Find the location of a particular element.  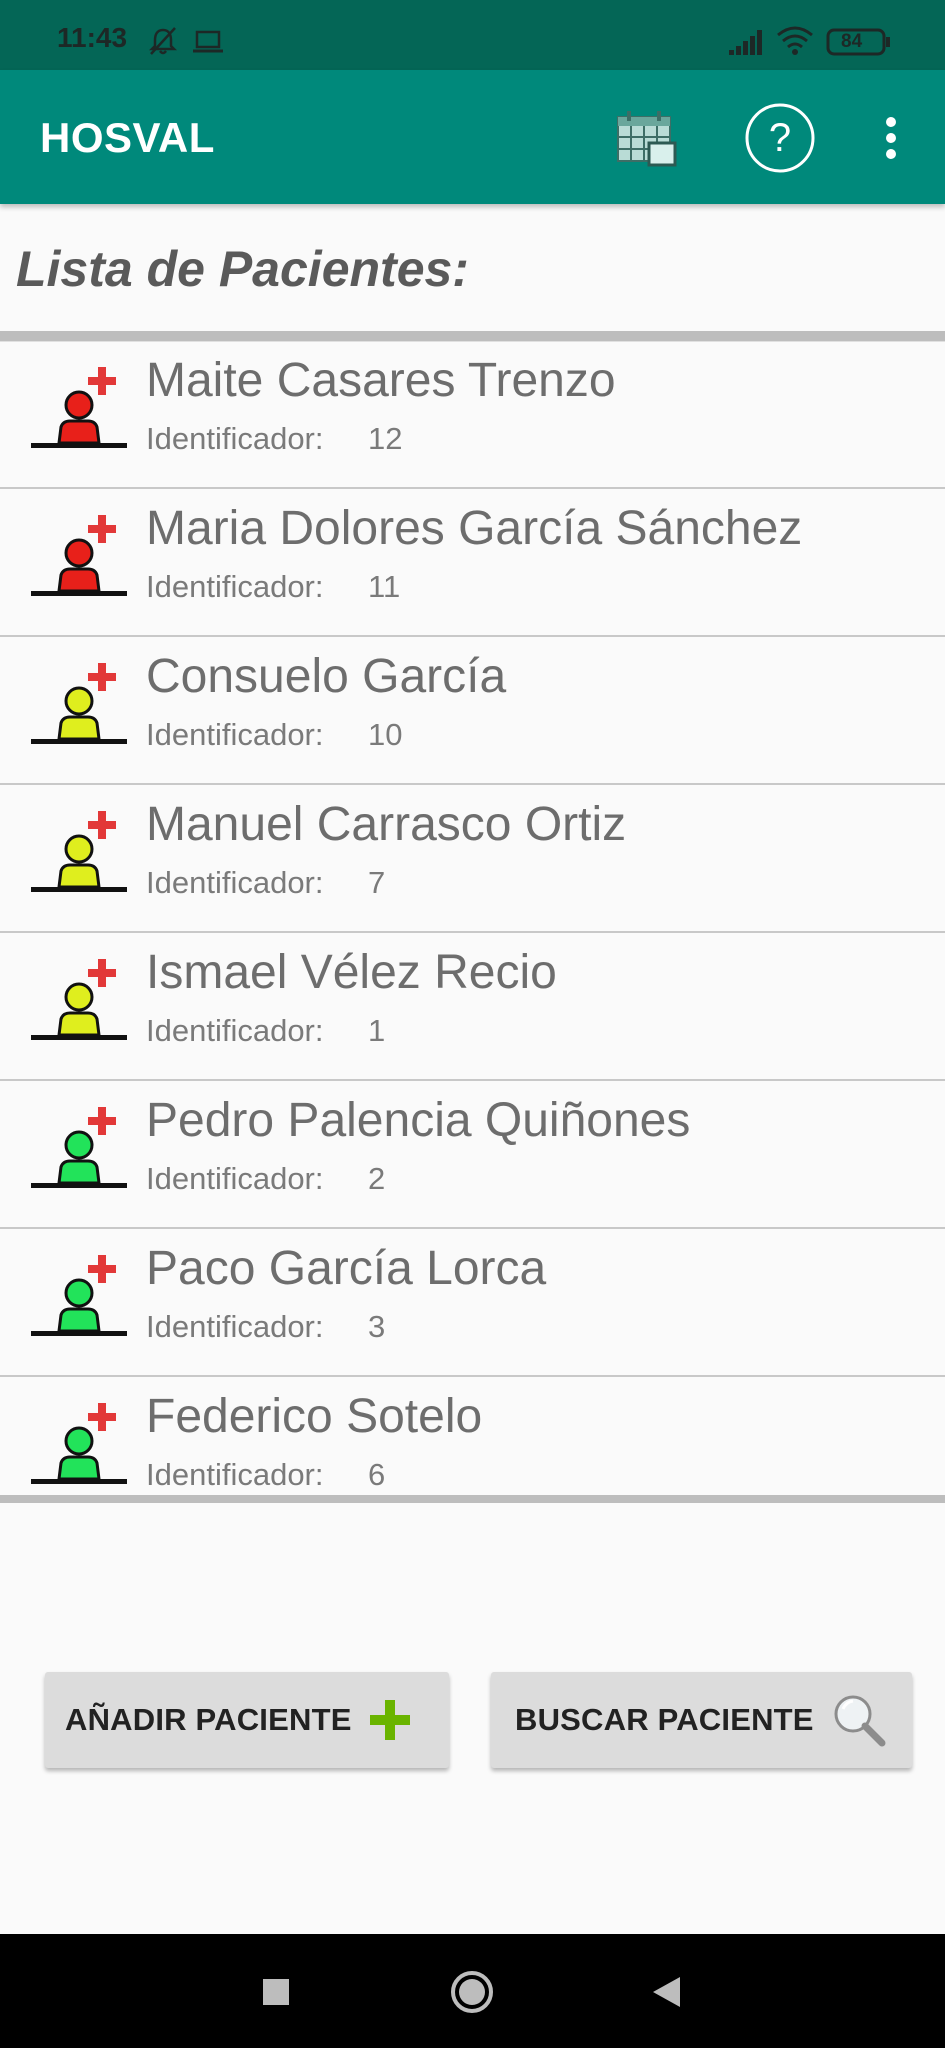

home-circle-icon is located at coordinates (472, 1992).